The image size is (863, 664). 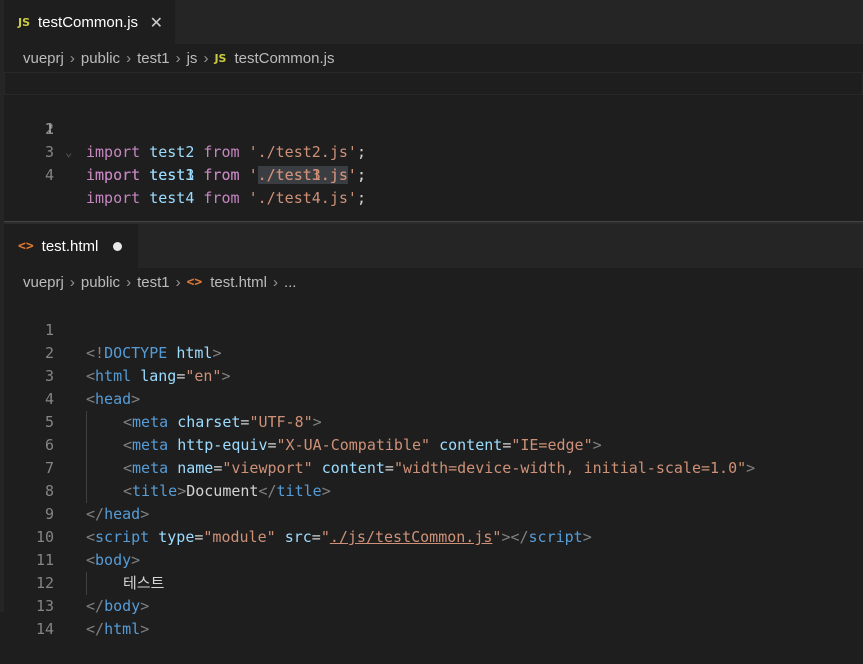 What do you see at coordinates (433, 246) in the screenshot?
I see `tab-bar: <> test.html` at bounding box center [433, 246].